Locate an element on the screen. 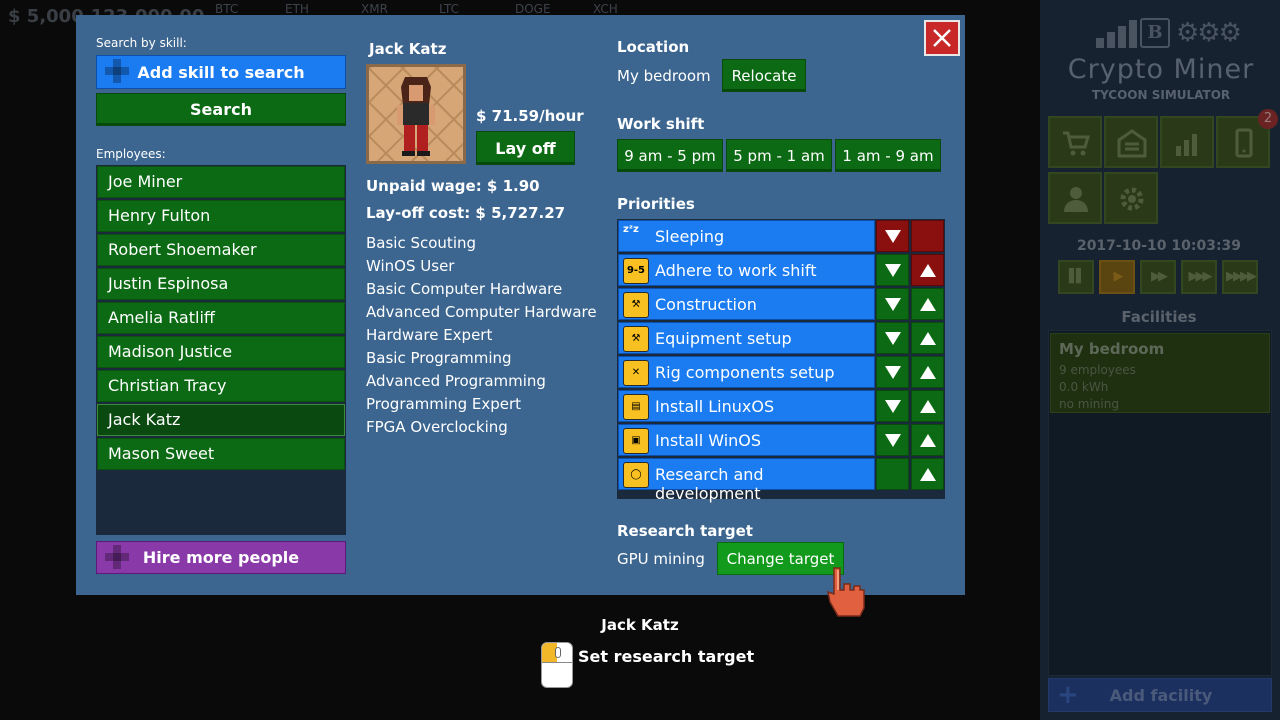  settings-button is located at coordinates (1131, 198).